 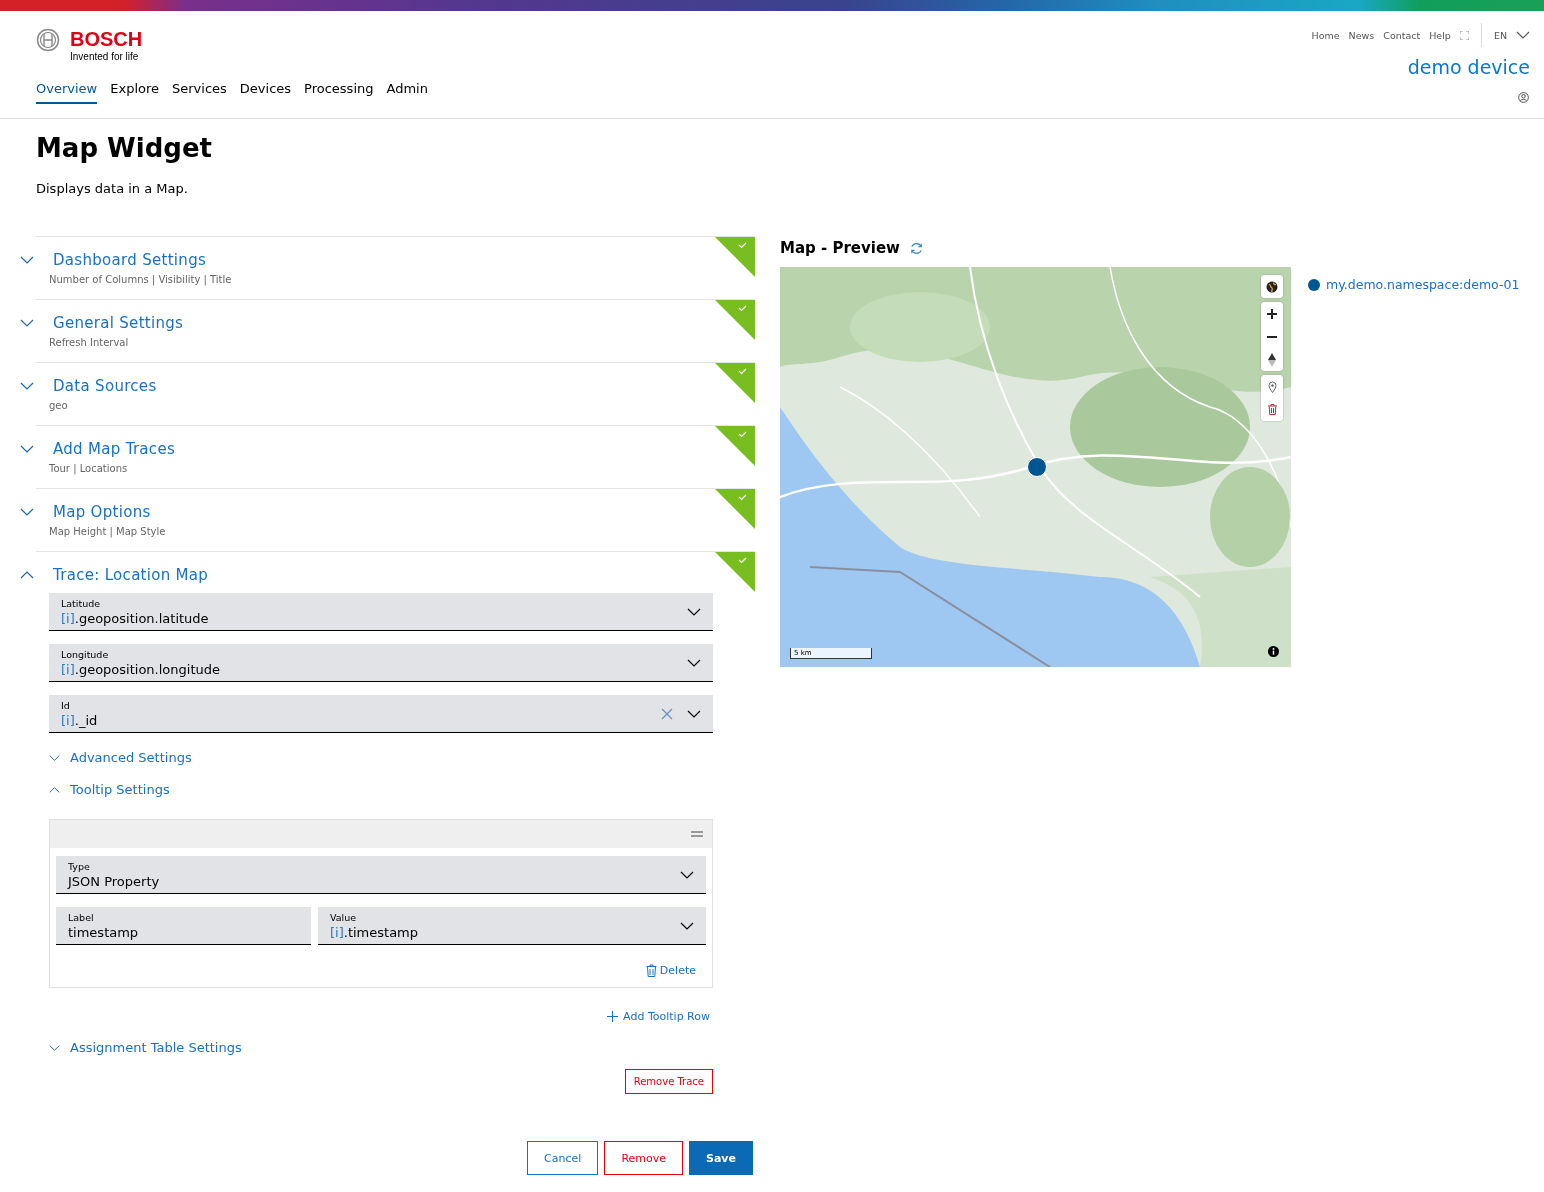 I want to click on delete-button: Delete, so click(x=670, y=970).